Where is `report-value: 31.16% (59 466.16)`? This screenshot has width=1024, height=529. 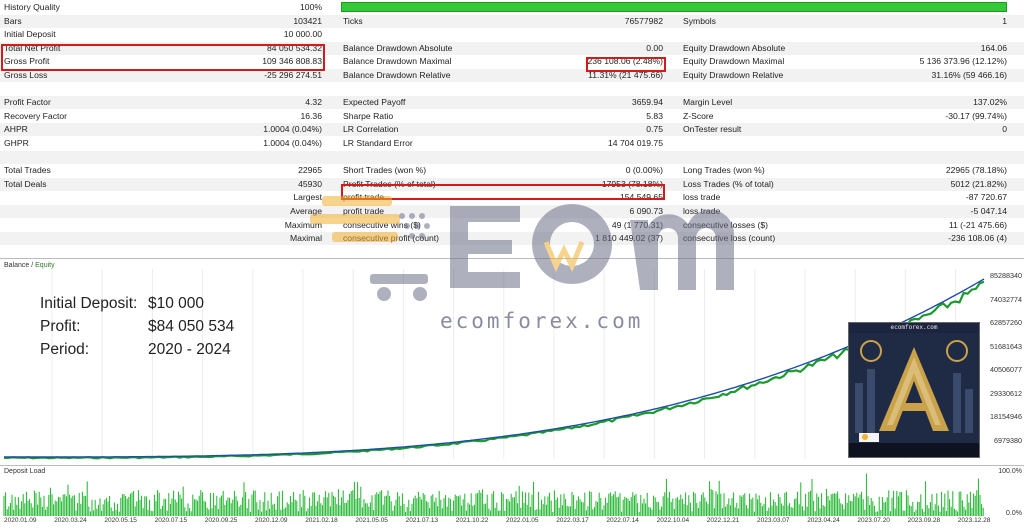
report-value: 31.16% (59 466.16) is located at coordinates (969, 75).